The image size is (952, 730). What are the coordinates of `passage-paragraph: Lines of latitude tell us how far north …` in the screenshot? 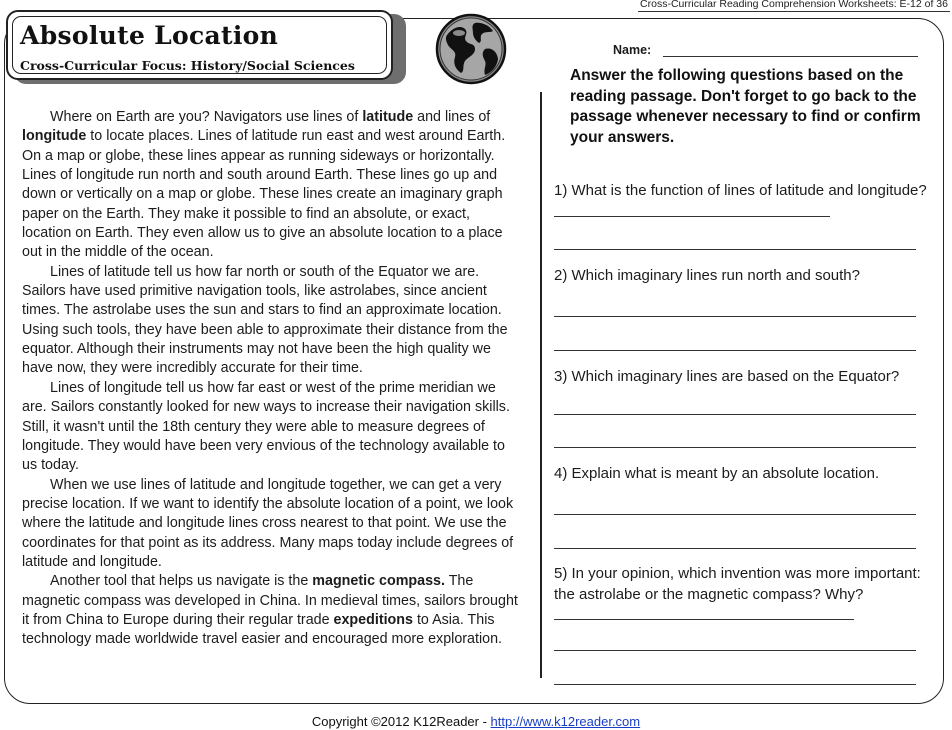 It's located at (265, 320).